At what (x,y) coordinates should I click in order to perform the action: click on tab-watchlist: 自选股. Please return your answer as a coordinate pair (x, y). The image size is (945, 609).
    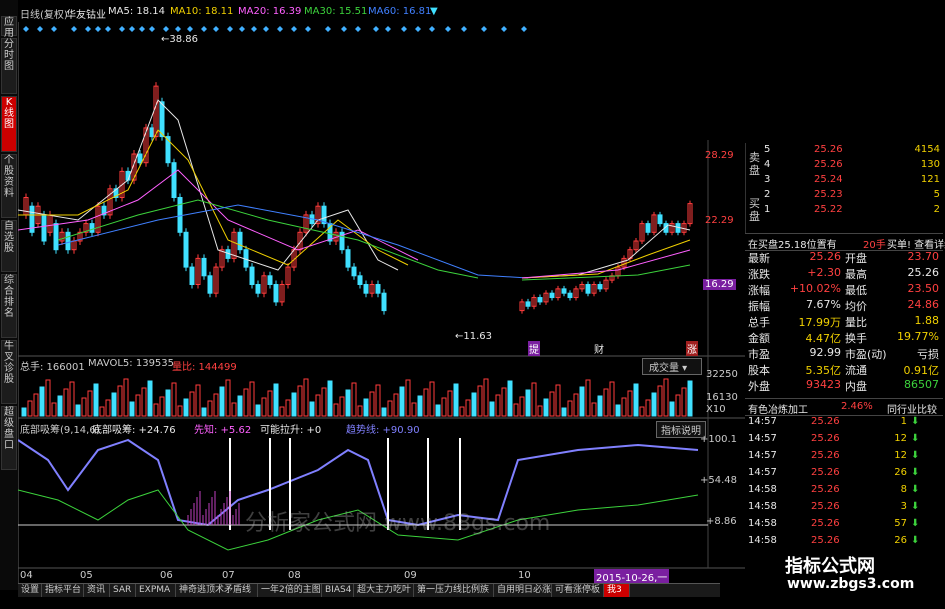
    Looking at the image, I should click on (9, 246).